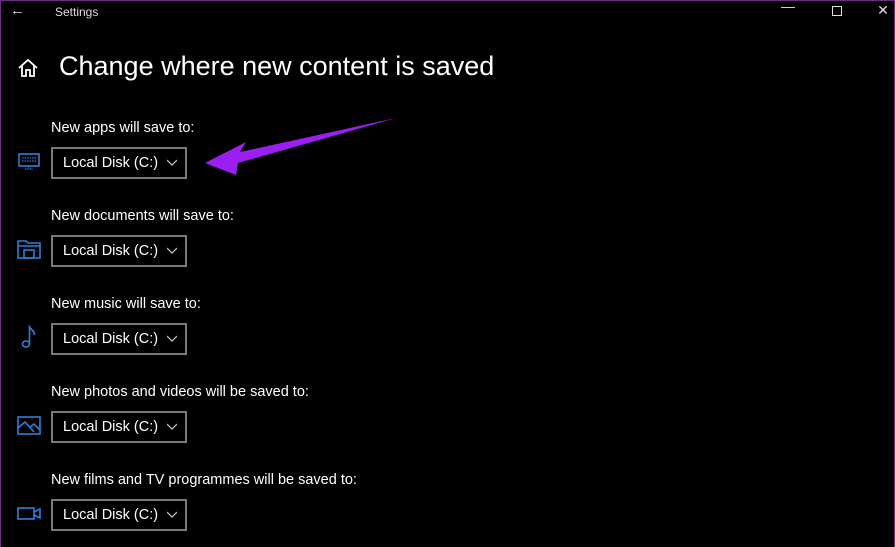 The width and height of the screenshot is (895, 547). I want to click on annotation-arrow, so click(300, 146).